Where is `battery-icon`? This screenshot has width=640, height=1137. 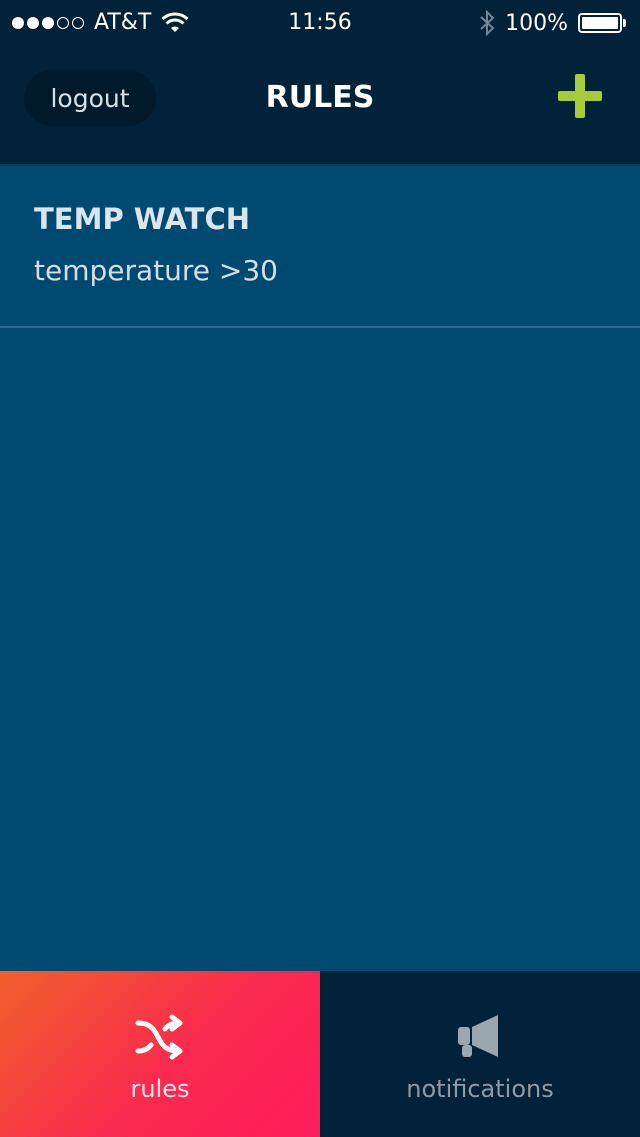 battery-icon is located at coordinates (602, 23).